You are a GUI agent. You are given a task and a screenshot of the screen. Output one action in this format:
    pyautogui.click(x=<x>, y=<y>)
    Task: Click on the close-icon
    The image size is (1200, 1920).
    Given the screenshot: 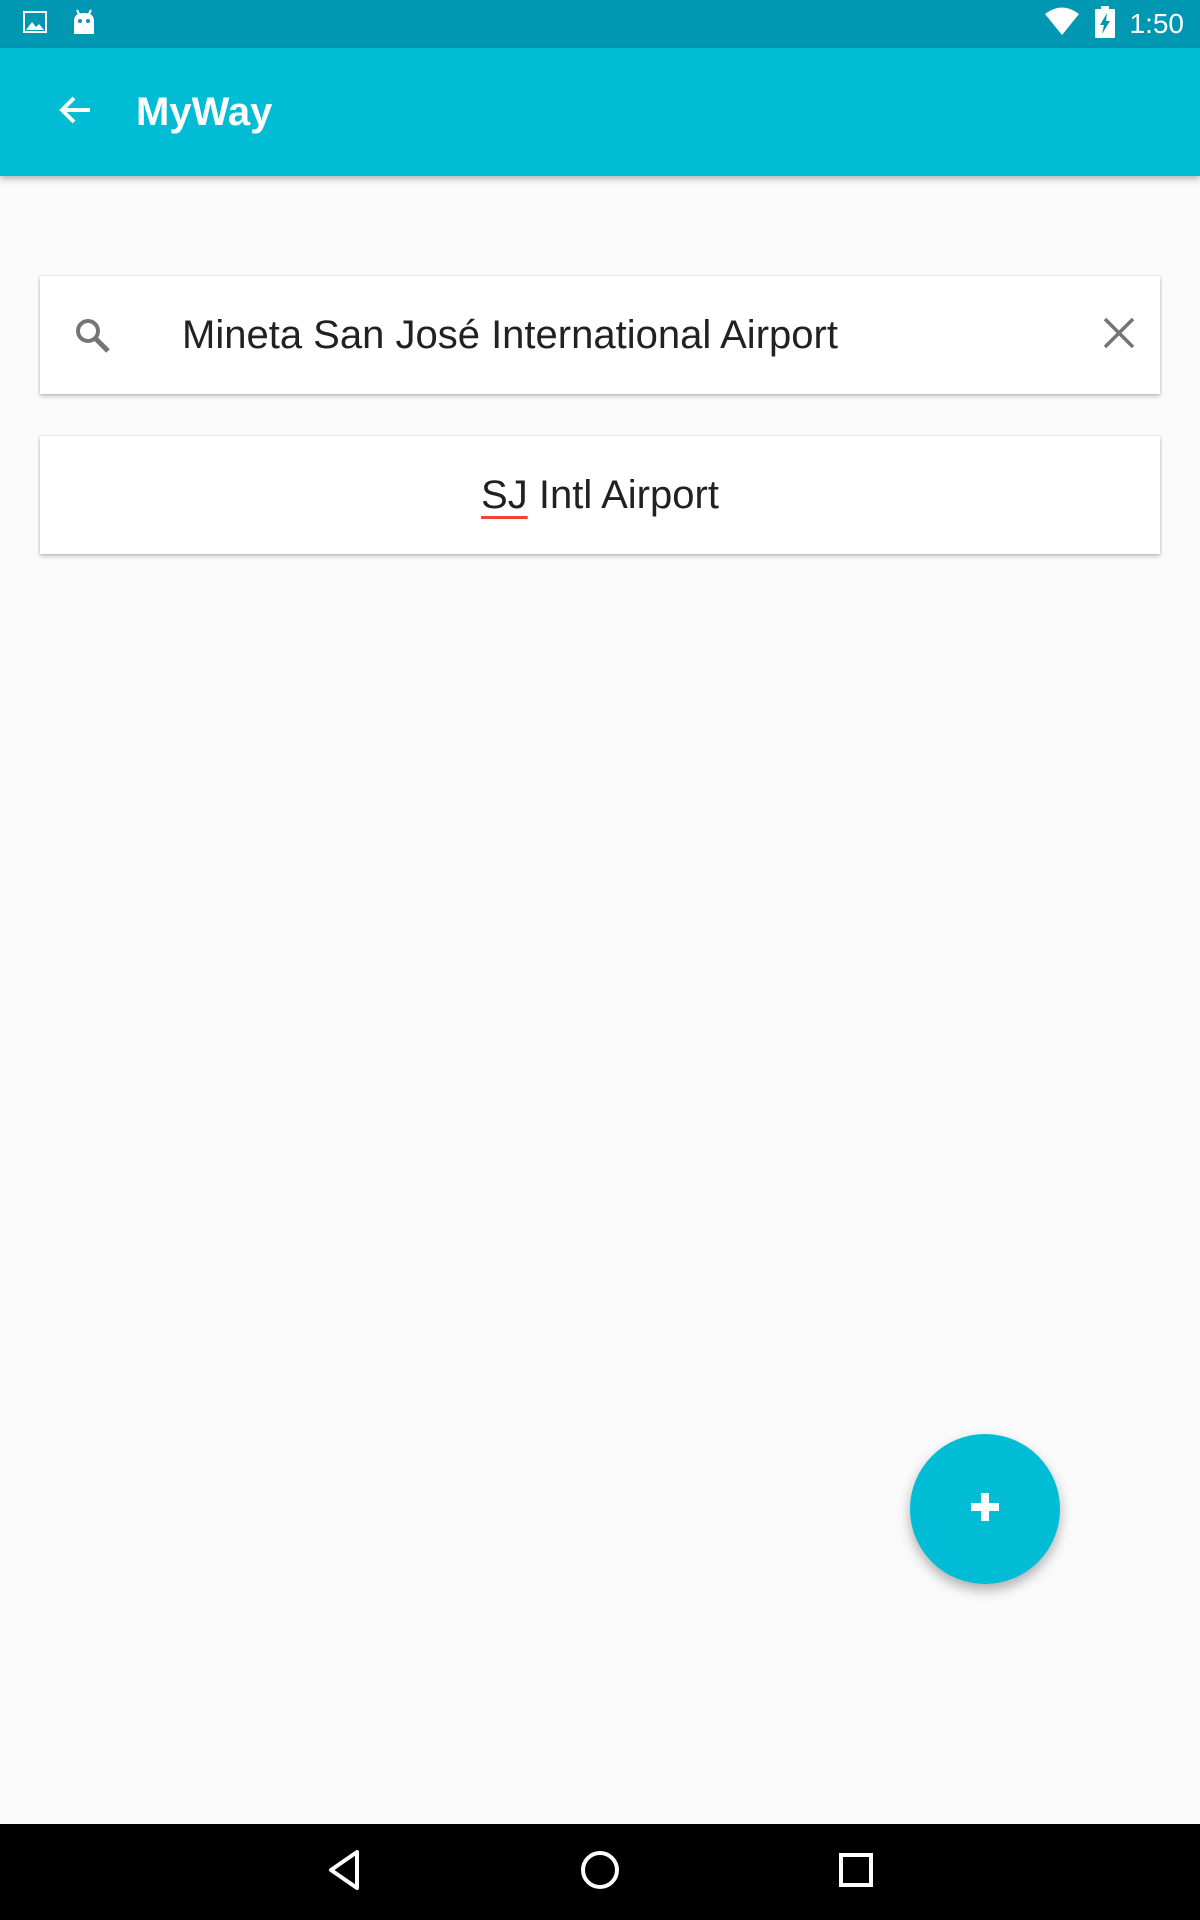 What is the action you would take?
    pyautogui.click(x=1119, y=335)
    